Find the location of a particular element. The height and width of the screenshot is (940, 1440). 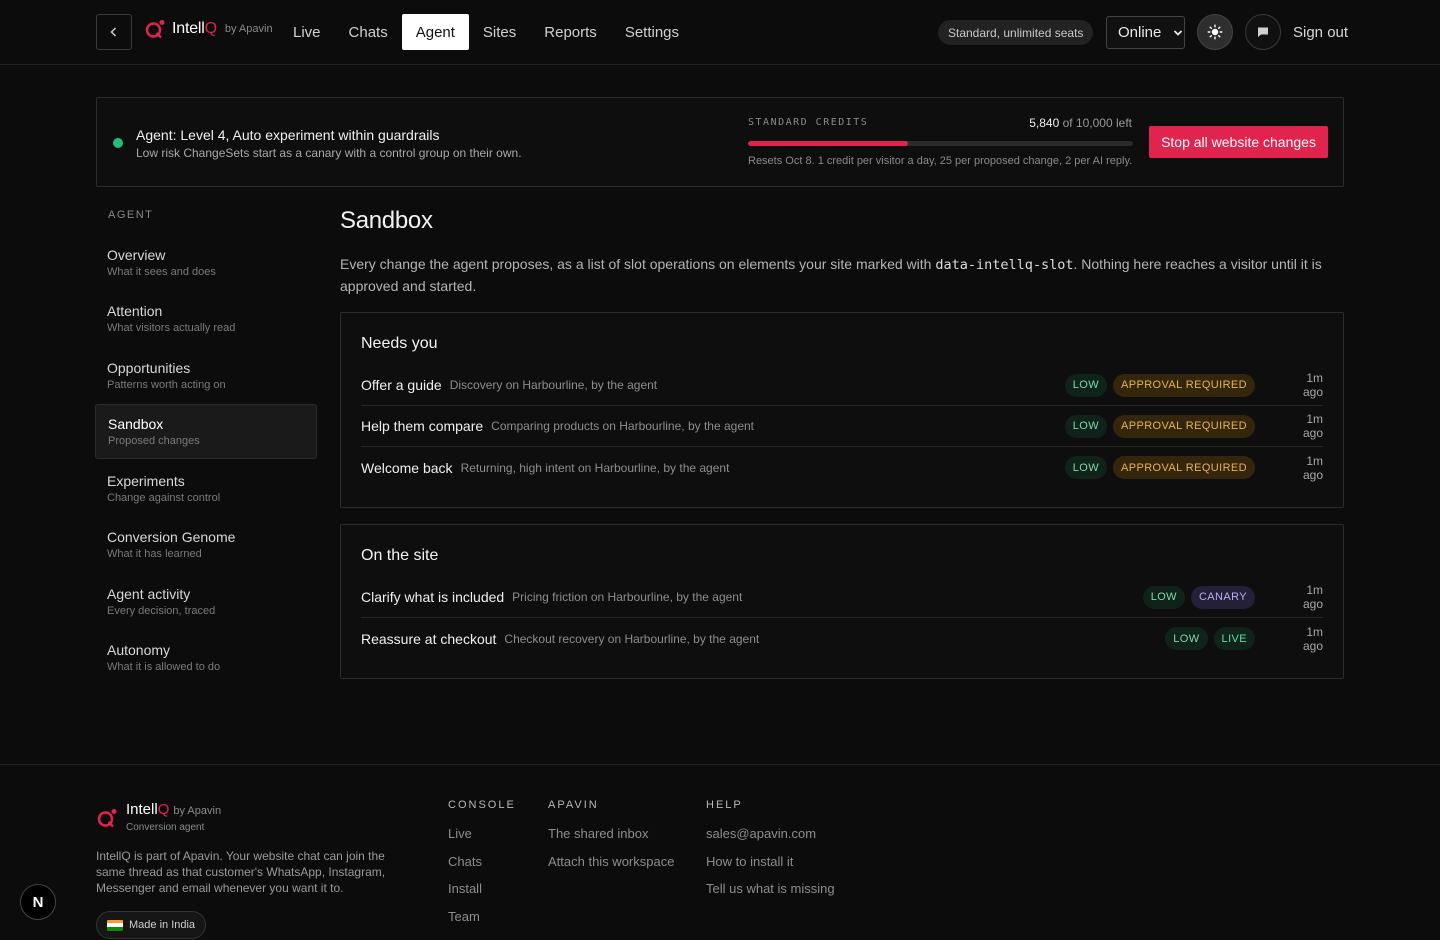

status-select: Online is located at coordinates (1145, 32).